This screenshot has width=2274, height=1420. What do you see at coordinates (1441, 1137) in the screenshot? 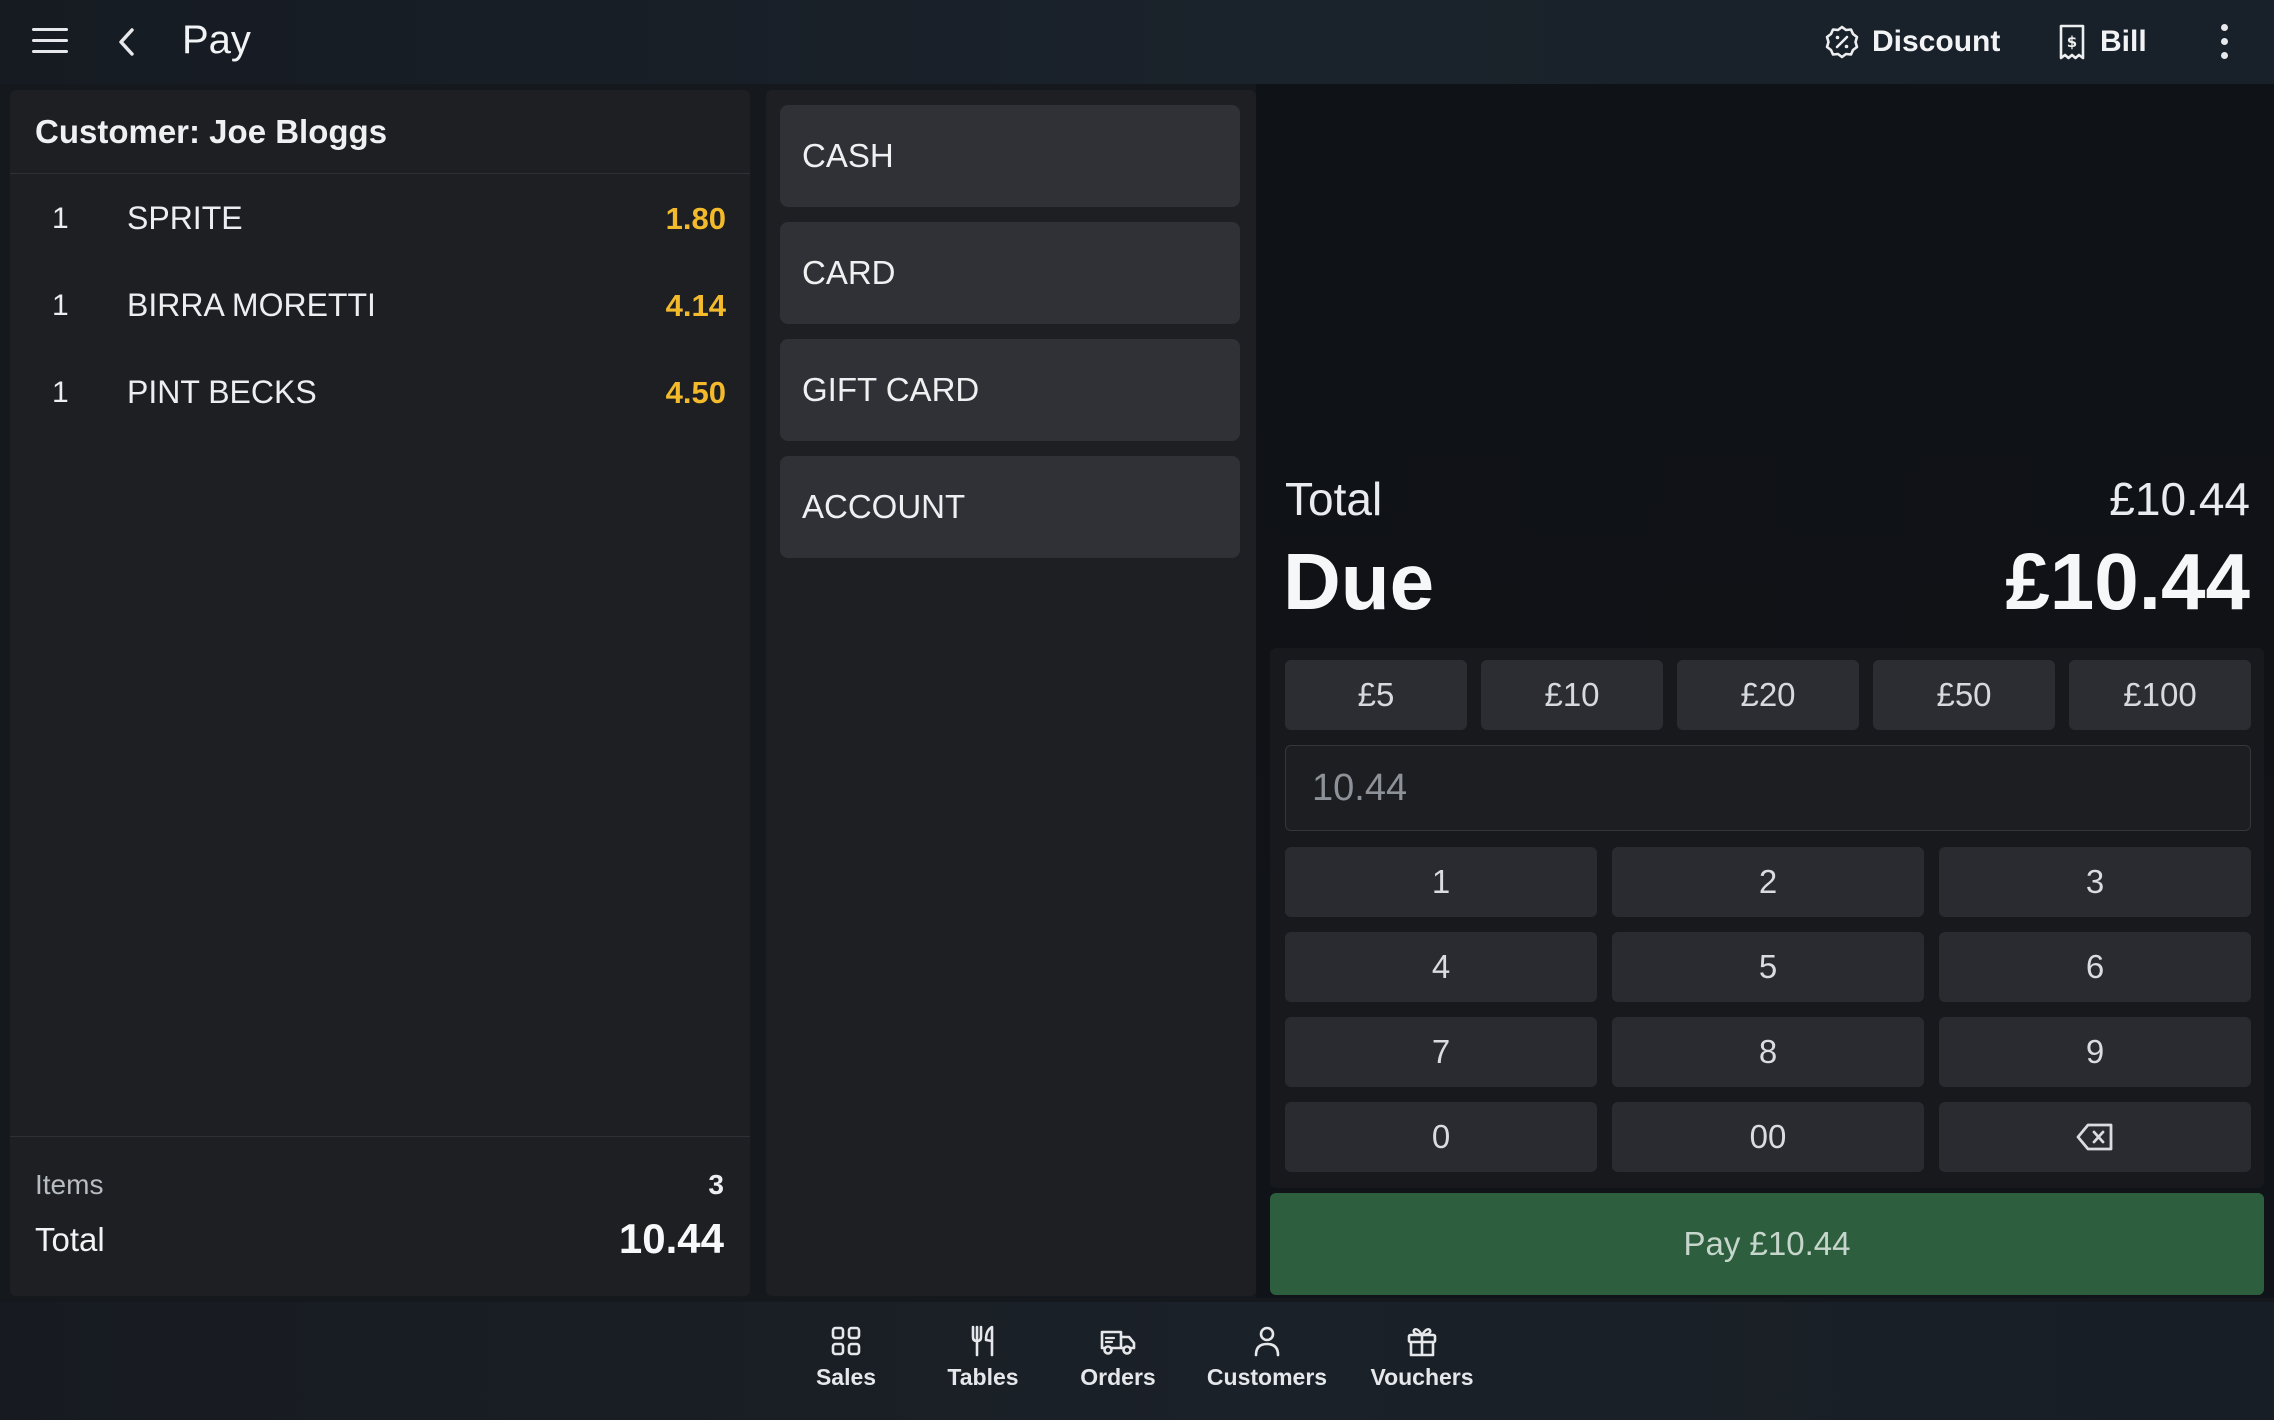
I see `keypad-0-button: 0` at bounding box center [1441, 1137].